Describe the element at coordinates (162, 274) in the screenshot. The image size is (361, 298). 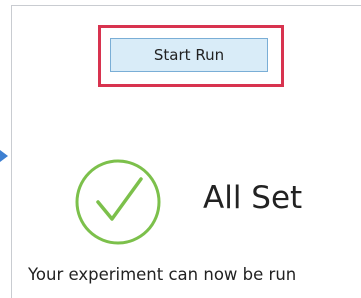
I see `status-message: Your experiment can now be run` at that location.